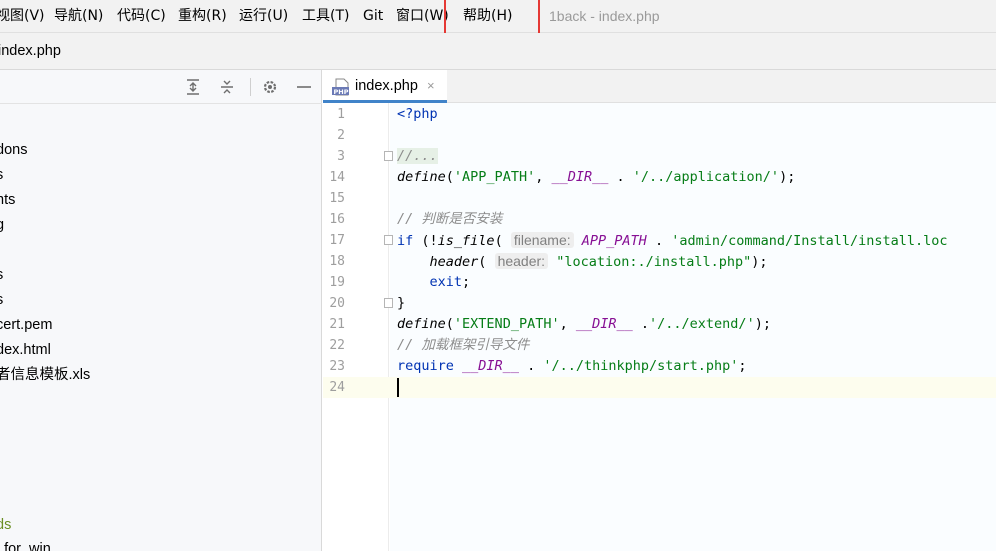 The width and height of the screenshot is (996, 551). I want to click on code-token: is_file, so click(466, 241).